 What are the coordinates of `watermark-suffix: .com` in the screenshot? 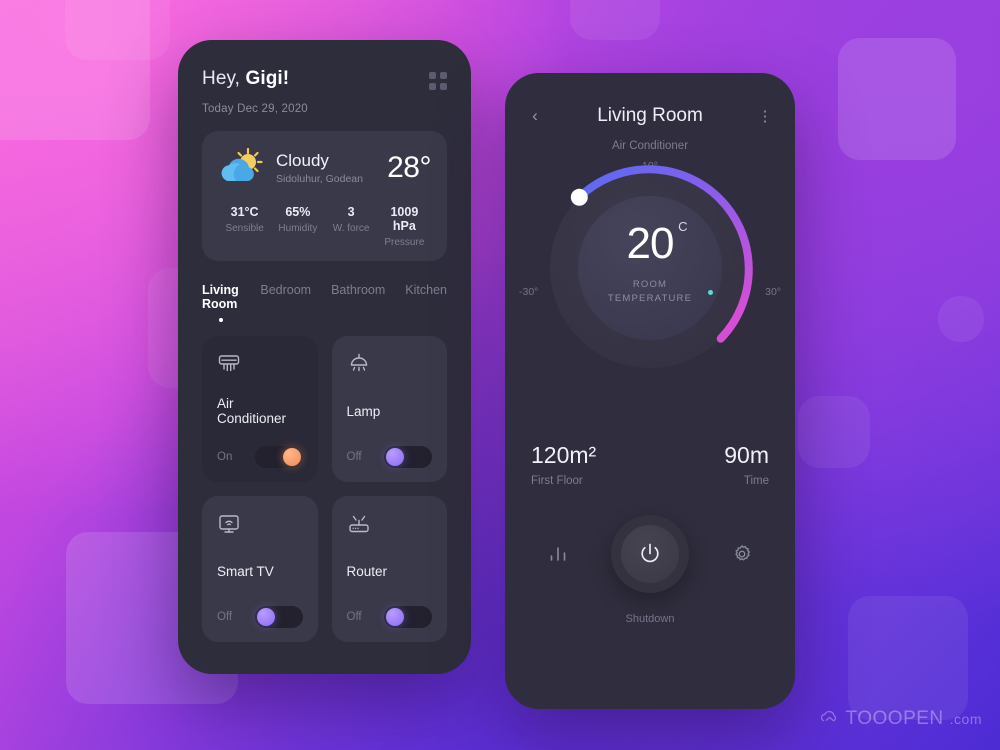 It's located at (965, 719).